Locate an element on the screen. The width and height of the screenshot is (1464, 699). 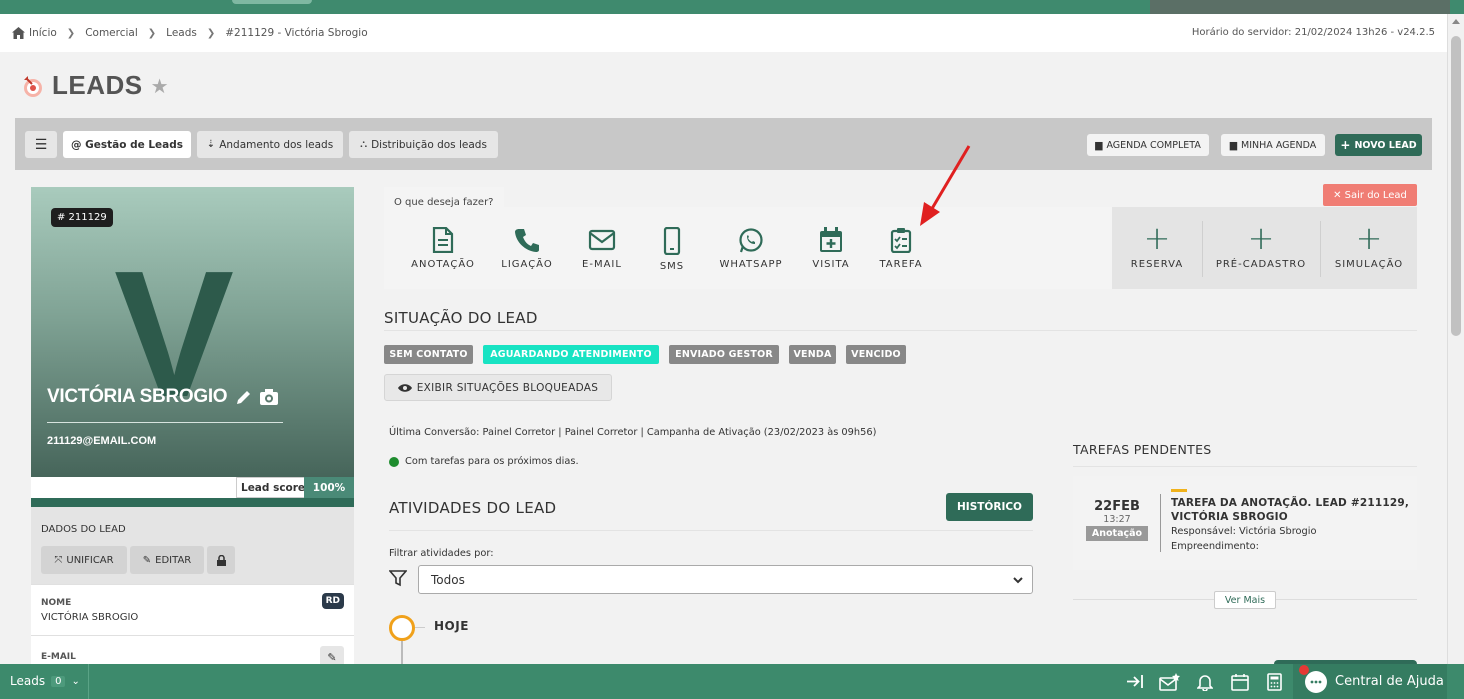
tag-venda: VENDA is located at coordinates (812, 354).